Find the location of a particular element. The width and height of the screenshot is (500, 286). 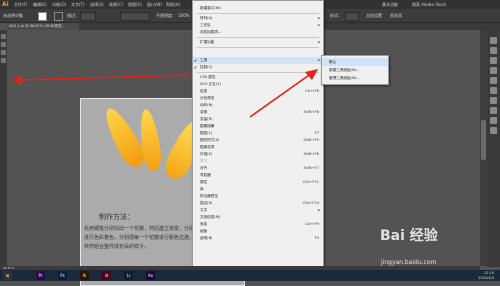

style-dropdown is located at coordinates (352, 16).